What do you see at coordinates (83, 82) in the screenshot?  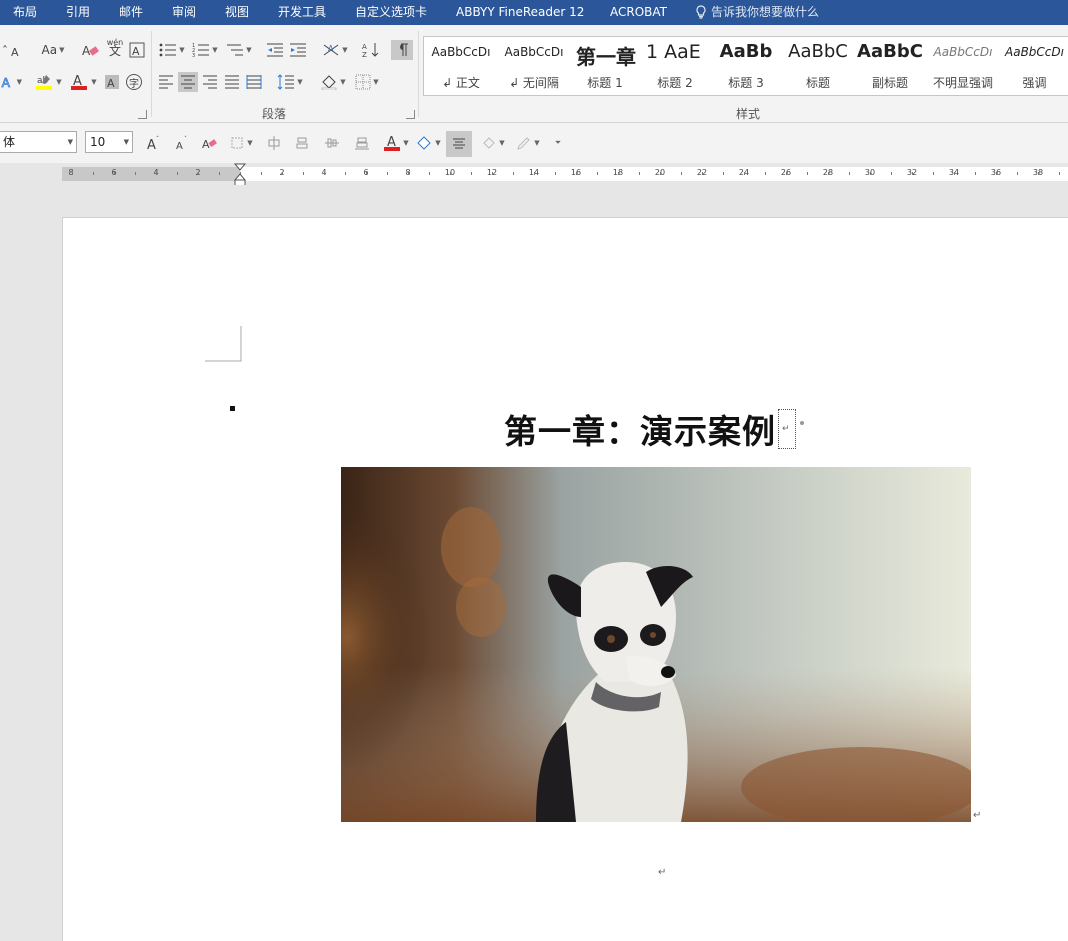 I see `font-color-button: A ▼` at bounding box center [83, 82].